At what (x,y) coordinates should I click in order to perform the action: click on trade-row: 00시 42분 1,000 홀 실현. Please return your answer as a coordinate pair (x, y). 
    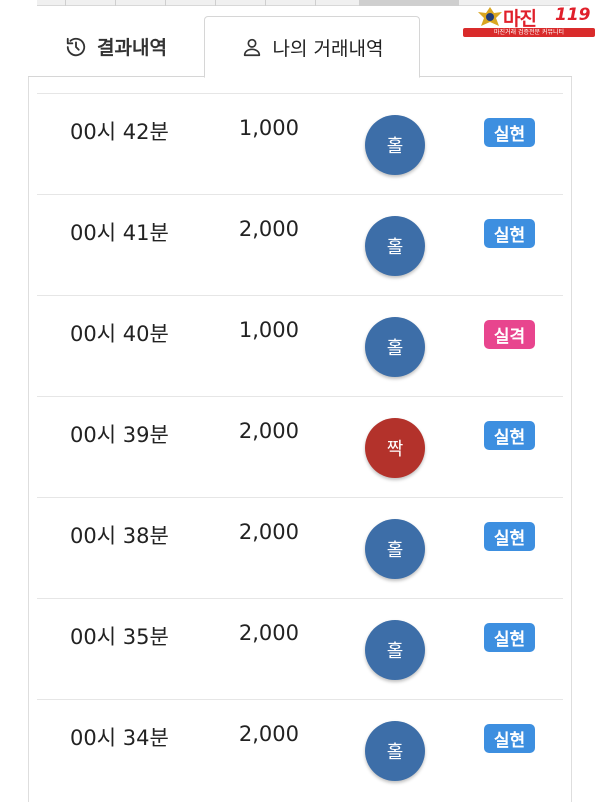
    Looking at the image, I should click on (300, 143).